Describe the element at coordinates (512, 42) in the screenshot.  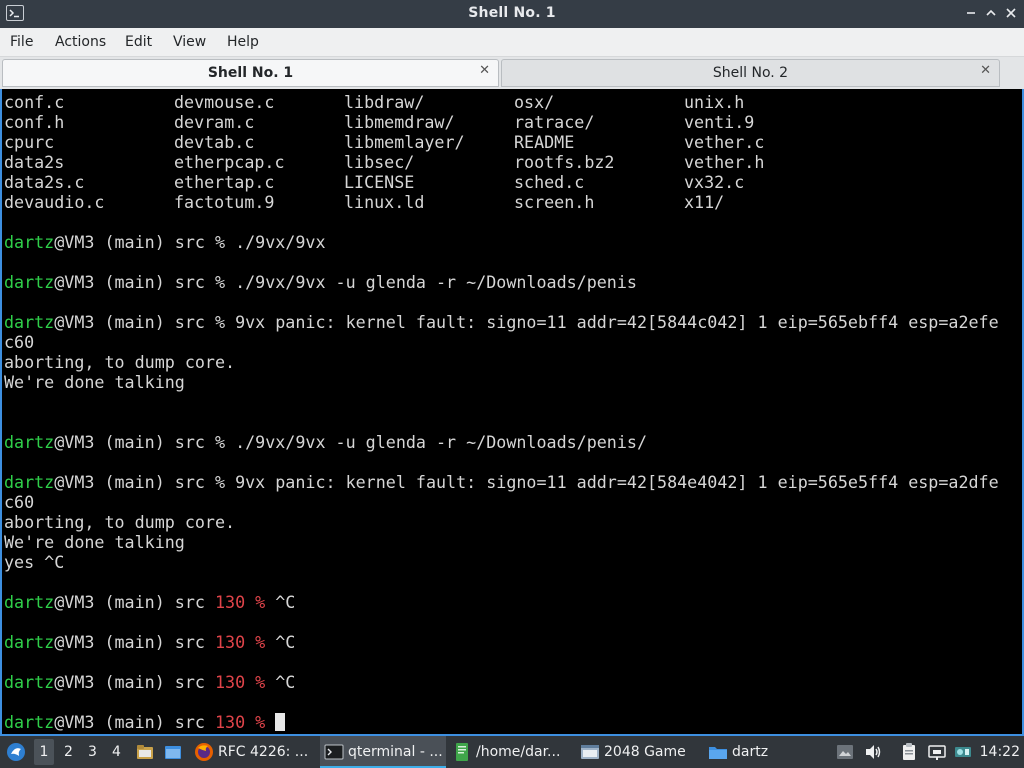
I see `menu-bar: File Actions Edit View Help` at that location.